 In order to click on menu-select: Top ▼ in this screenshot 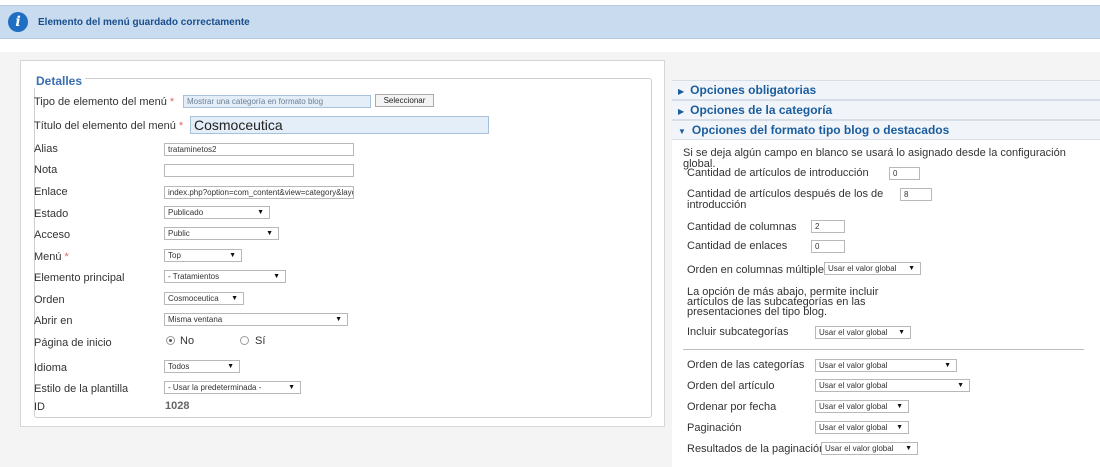, I will do `click(203, 255)`.